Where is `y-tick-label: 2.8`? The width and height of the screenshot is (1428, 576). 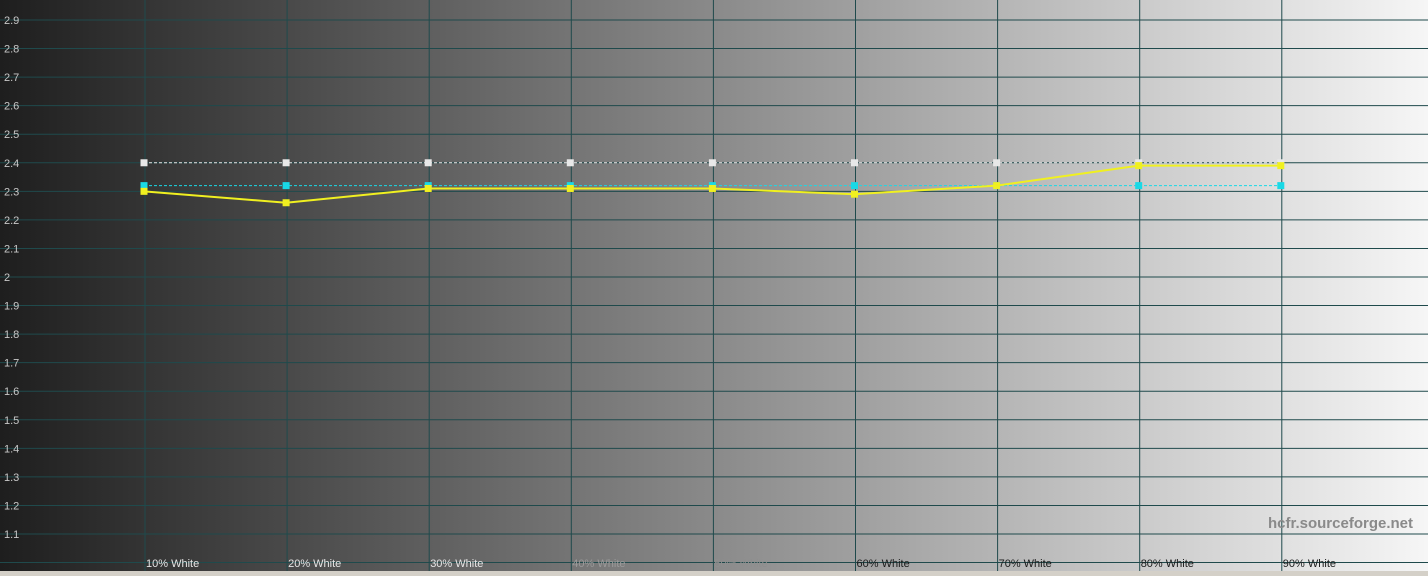 y-tick-label: 2.8 is located at coordinates (11, 50).